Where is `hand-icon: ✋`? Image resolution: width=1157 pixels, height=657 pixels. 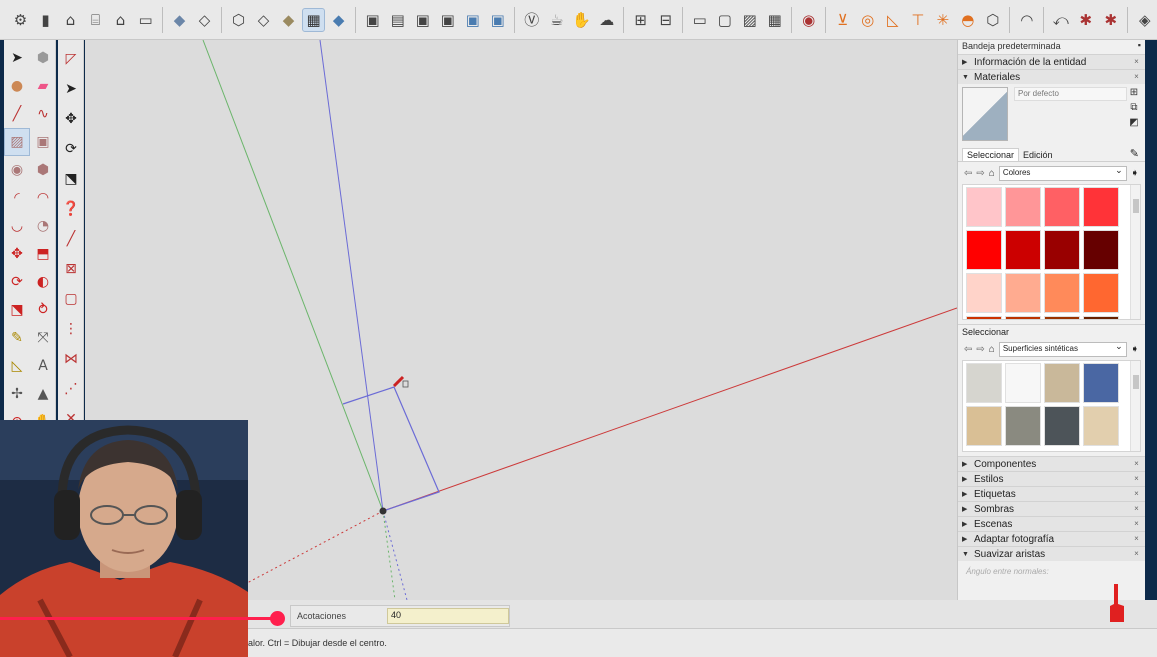 hand-icon: ✋ is located at coordinates (581, 20).